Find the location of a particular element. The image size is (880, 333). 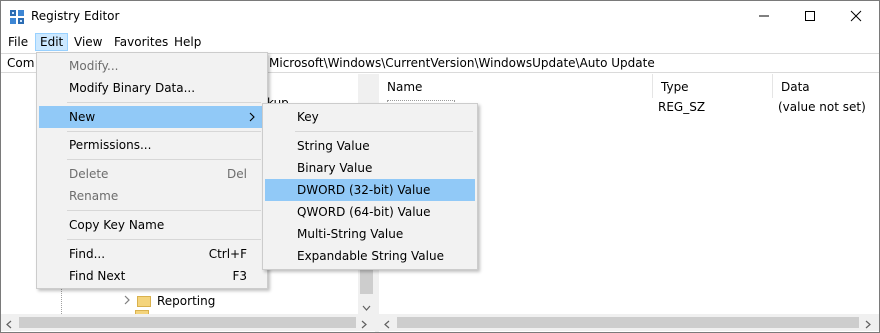

menu-item-label: Delete is located at coordinates (89, 174).